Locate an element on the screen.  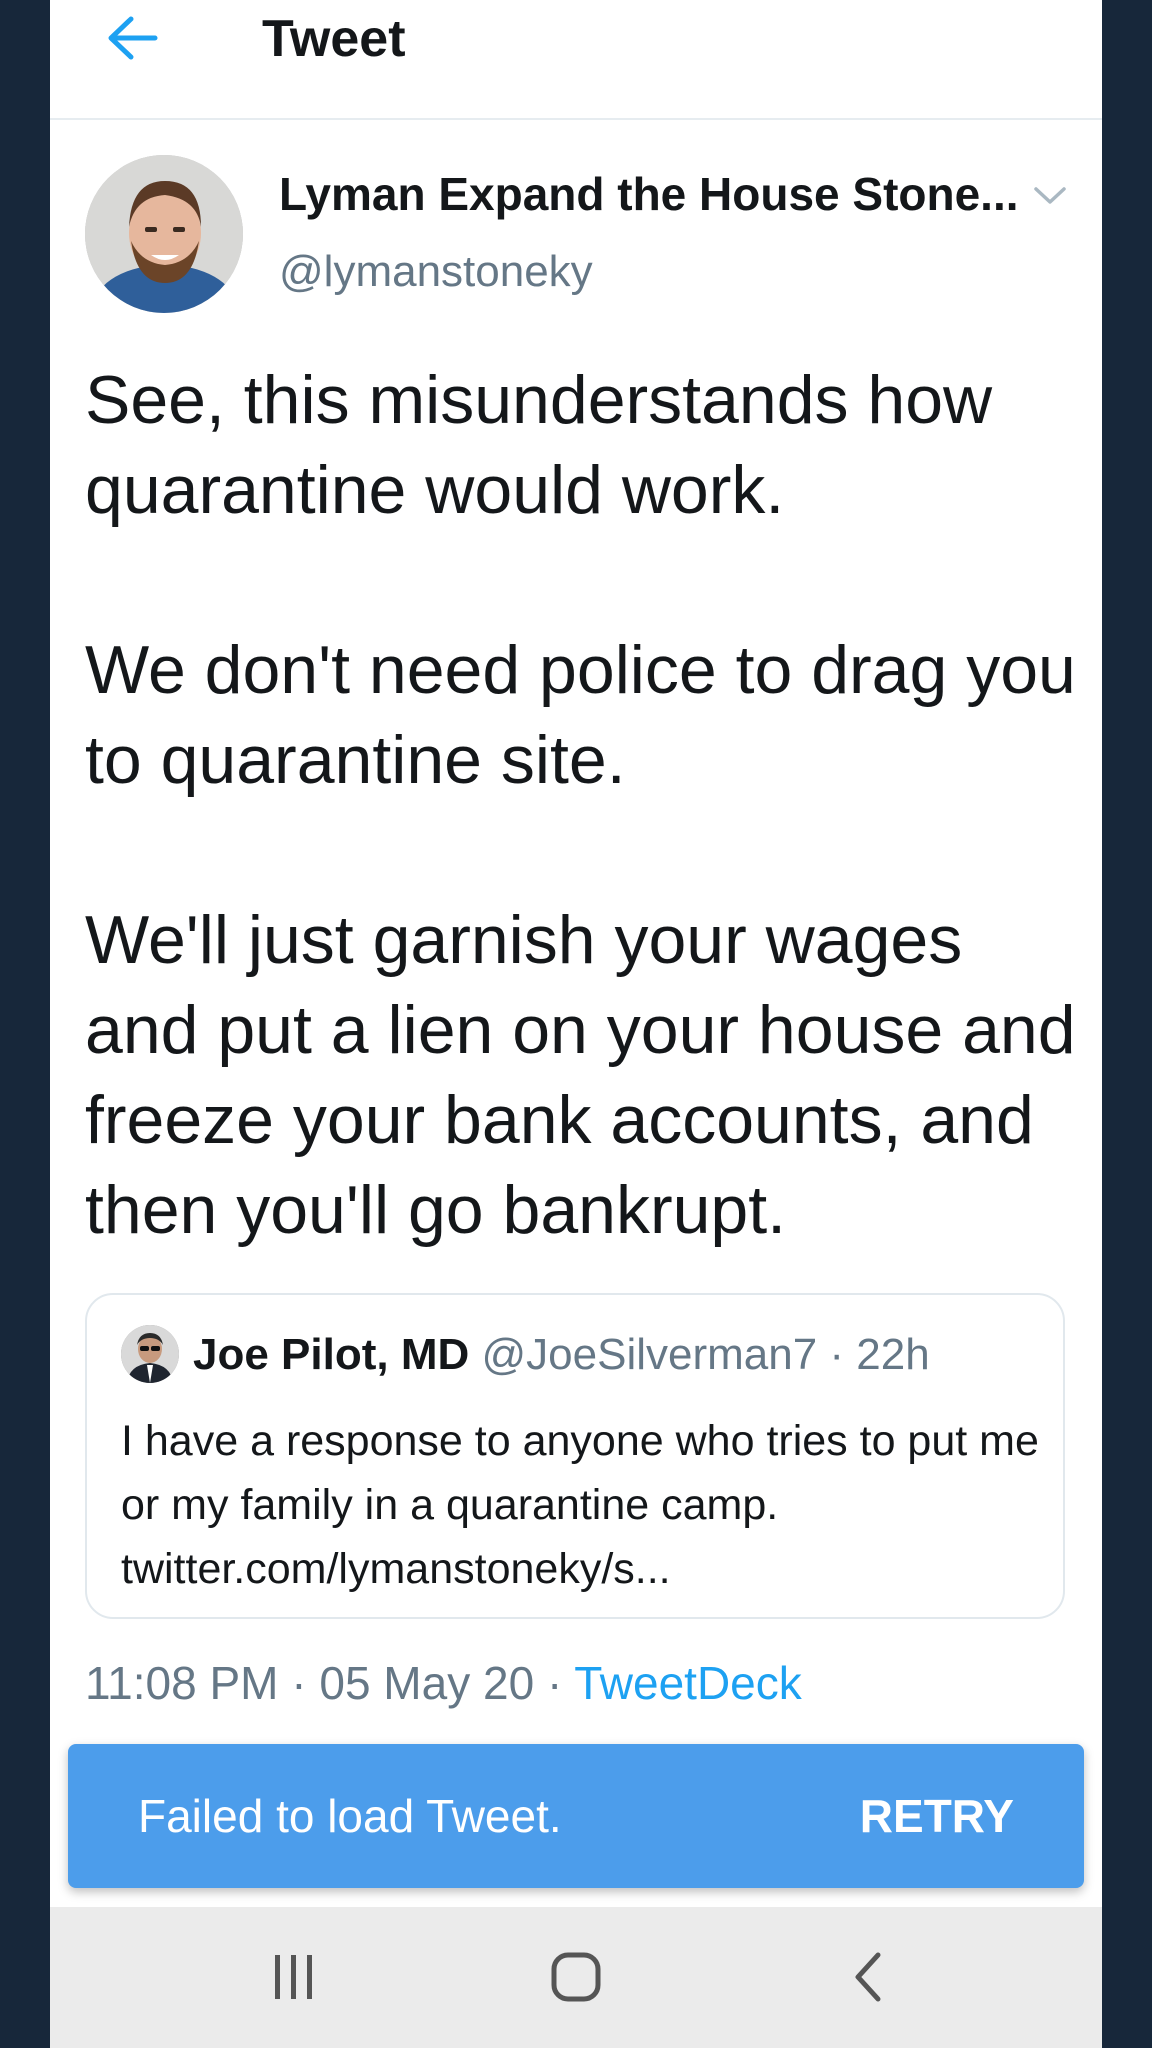
quoted-author-avatar is located at coordinates (150, 1354).